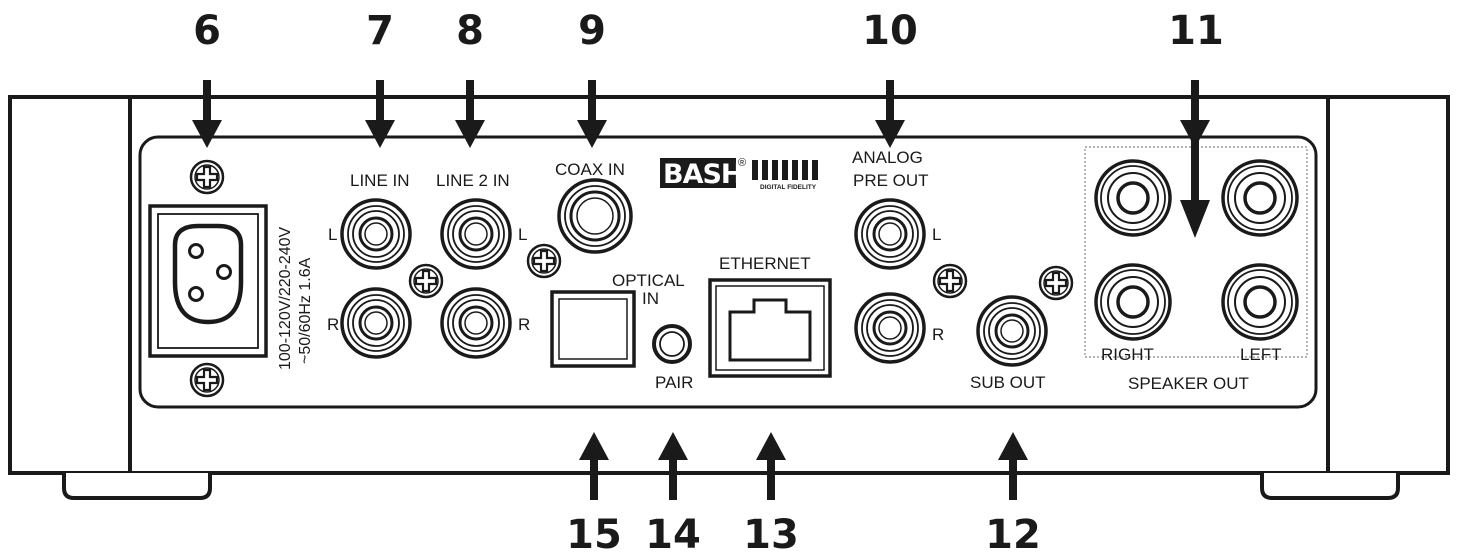  I want to click on power-rating-label-1: 100-120V/220-240V, so click(285, 298).